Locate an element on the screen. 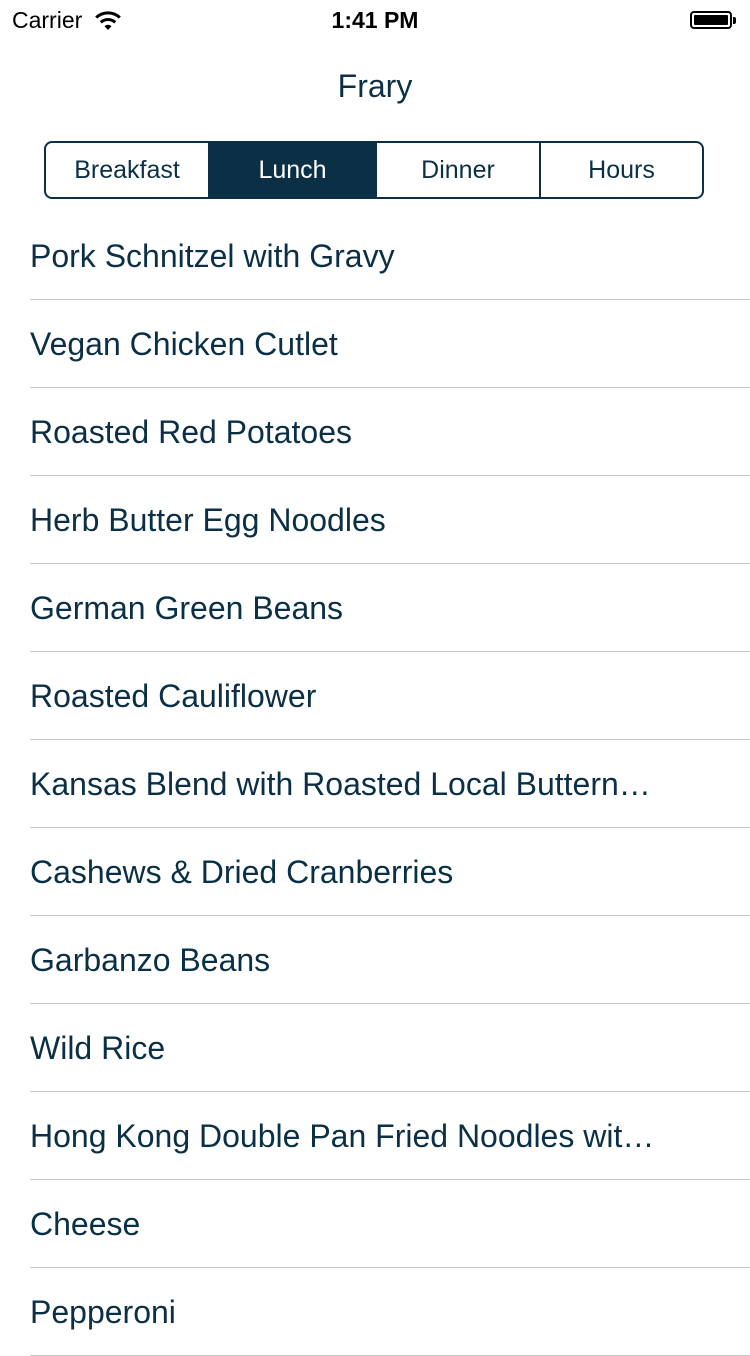 This screenshot has height=1356, width=750. list-item-label: Pork Schnitzel with Gravy is located at coordinates (212, 255).